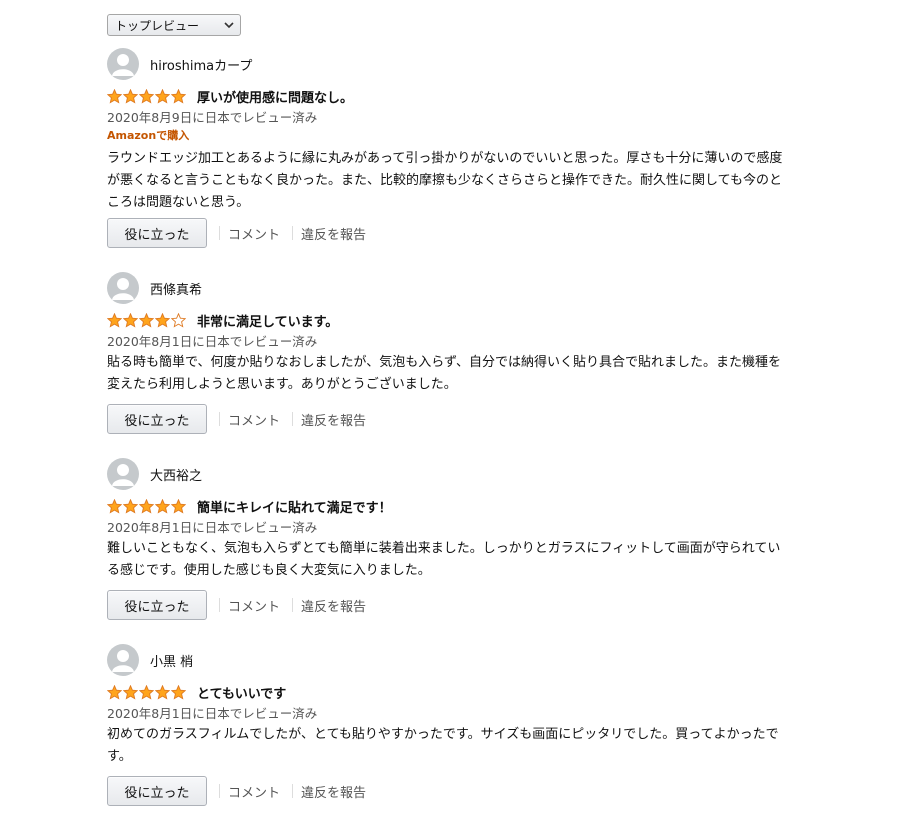  I want to click on review-heading: 非常に満足しています。, so click(222, 320).